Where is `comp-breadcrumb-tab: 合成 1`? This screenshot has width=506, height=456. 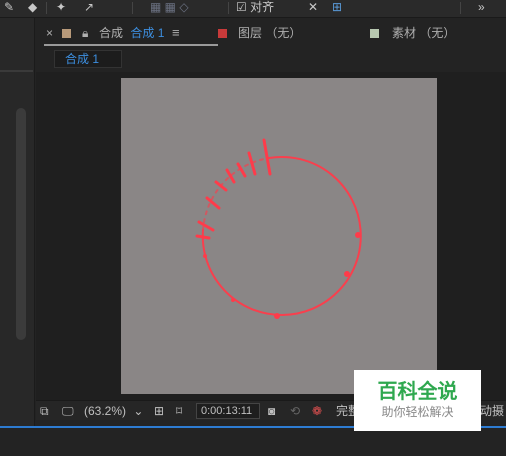
comp-breadcrumb-tab: 合成 1 is located at coordinates (88, 59).